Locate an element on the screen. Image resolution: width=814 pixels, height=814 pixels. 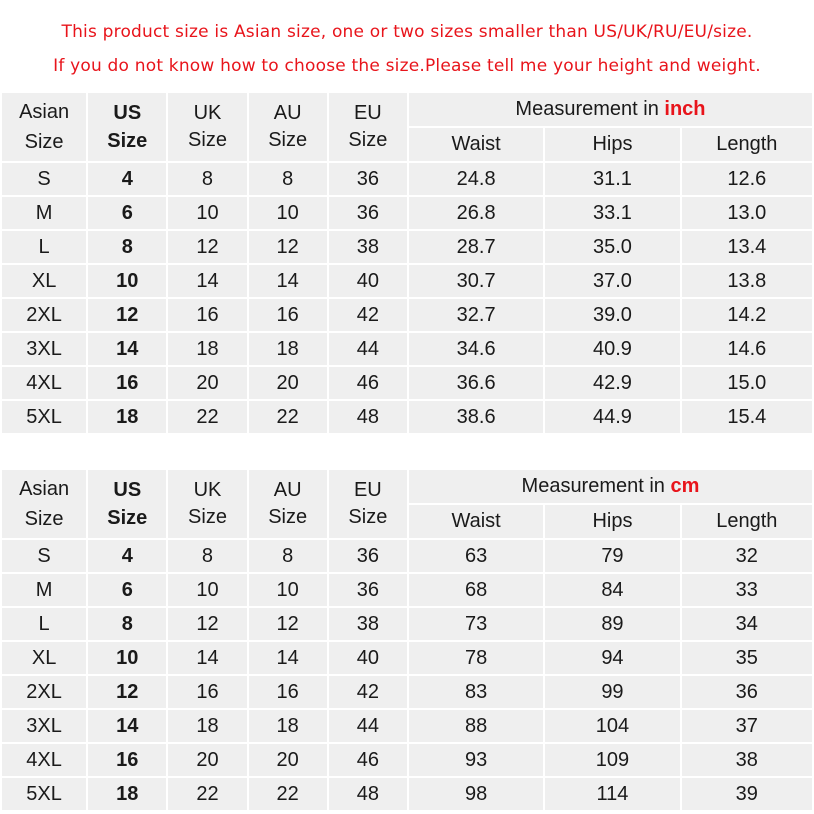
cell-eu: 46 is located at coordinates (367, 383).